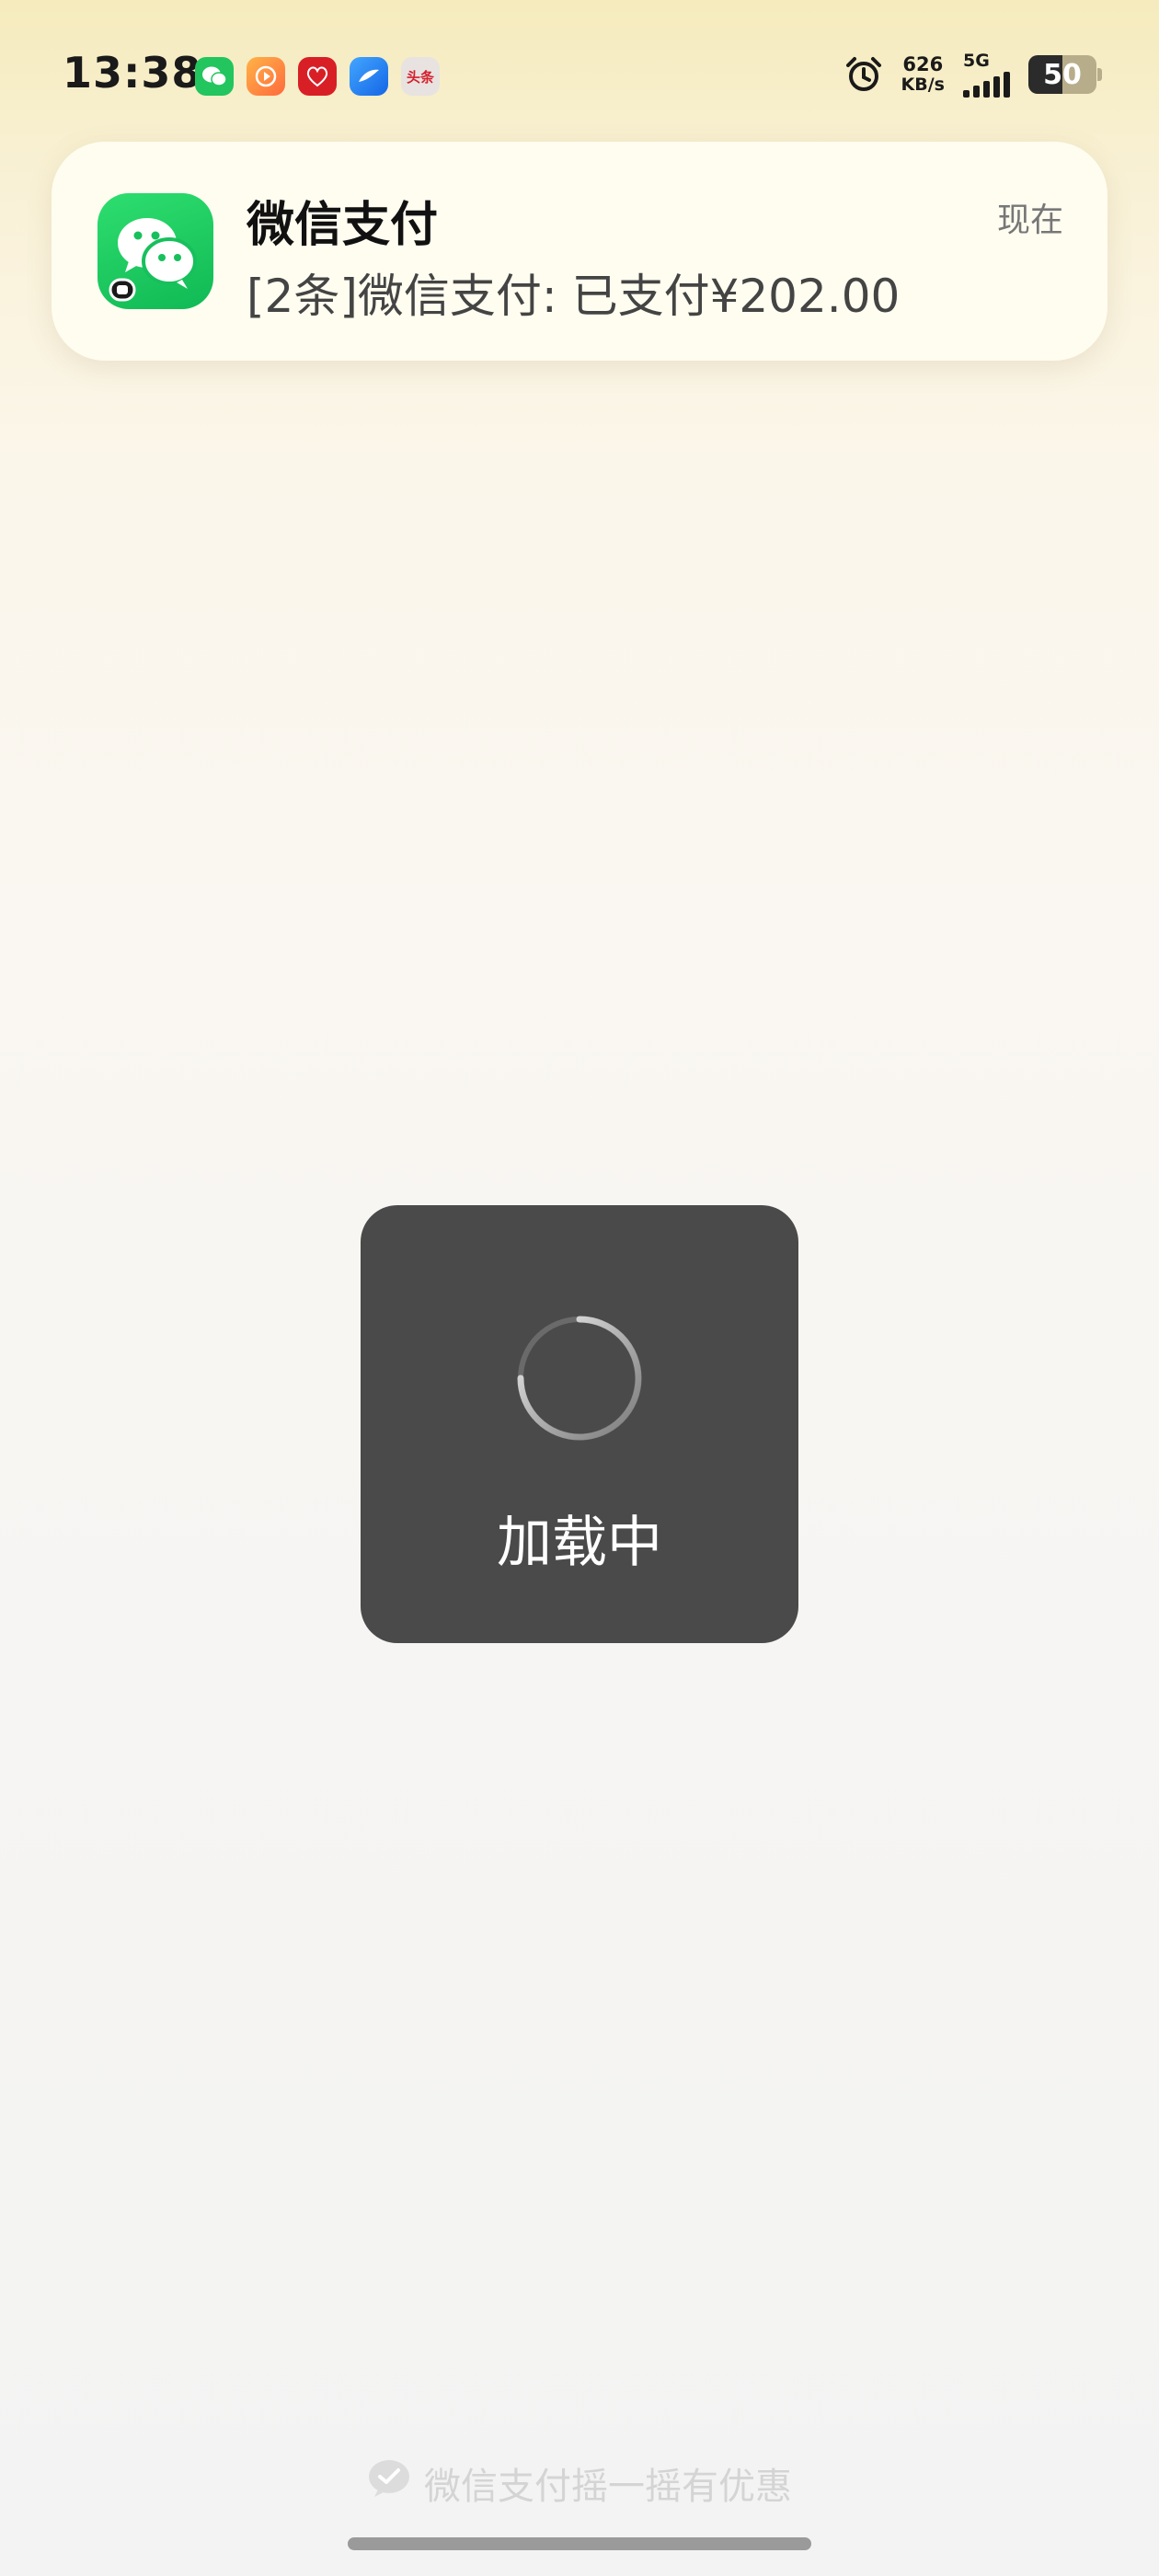 The height and width of the screenshot is (2576, 1159). I want to click on battery-icon: 50, so click(1065, 74).